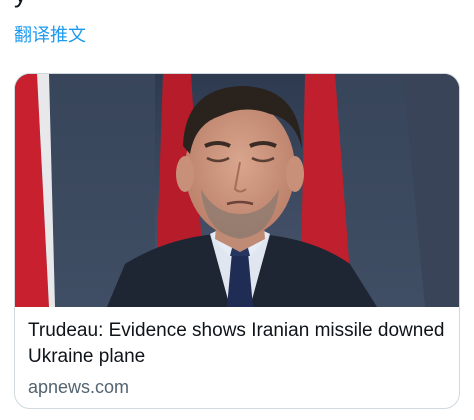 The height and width of the screenshot is (420, 474). Describe the element at coordinates (79, 387) in the screenshot. I see `card-domain: apnews.com` at that location.